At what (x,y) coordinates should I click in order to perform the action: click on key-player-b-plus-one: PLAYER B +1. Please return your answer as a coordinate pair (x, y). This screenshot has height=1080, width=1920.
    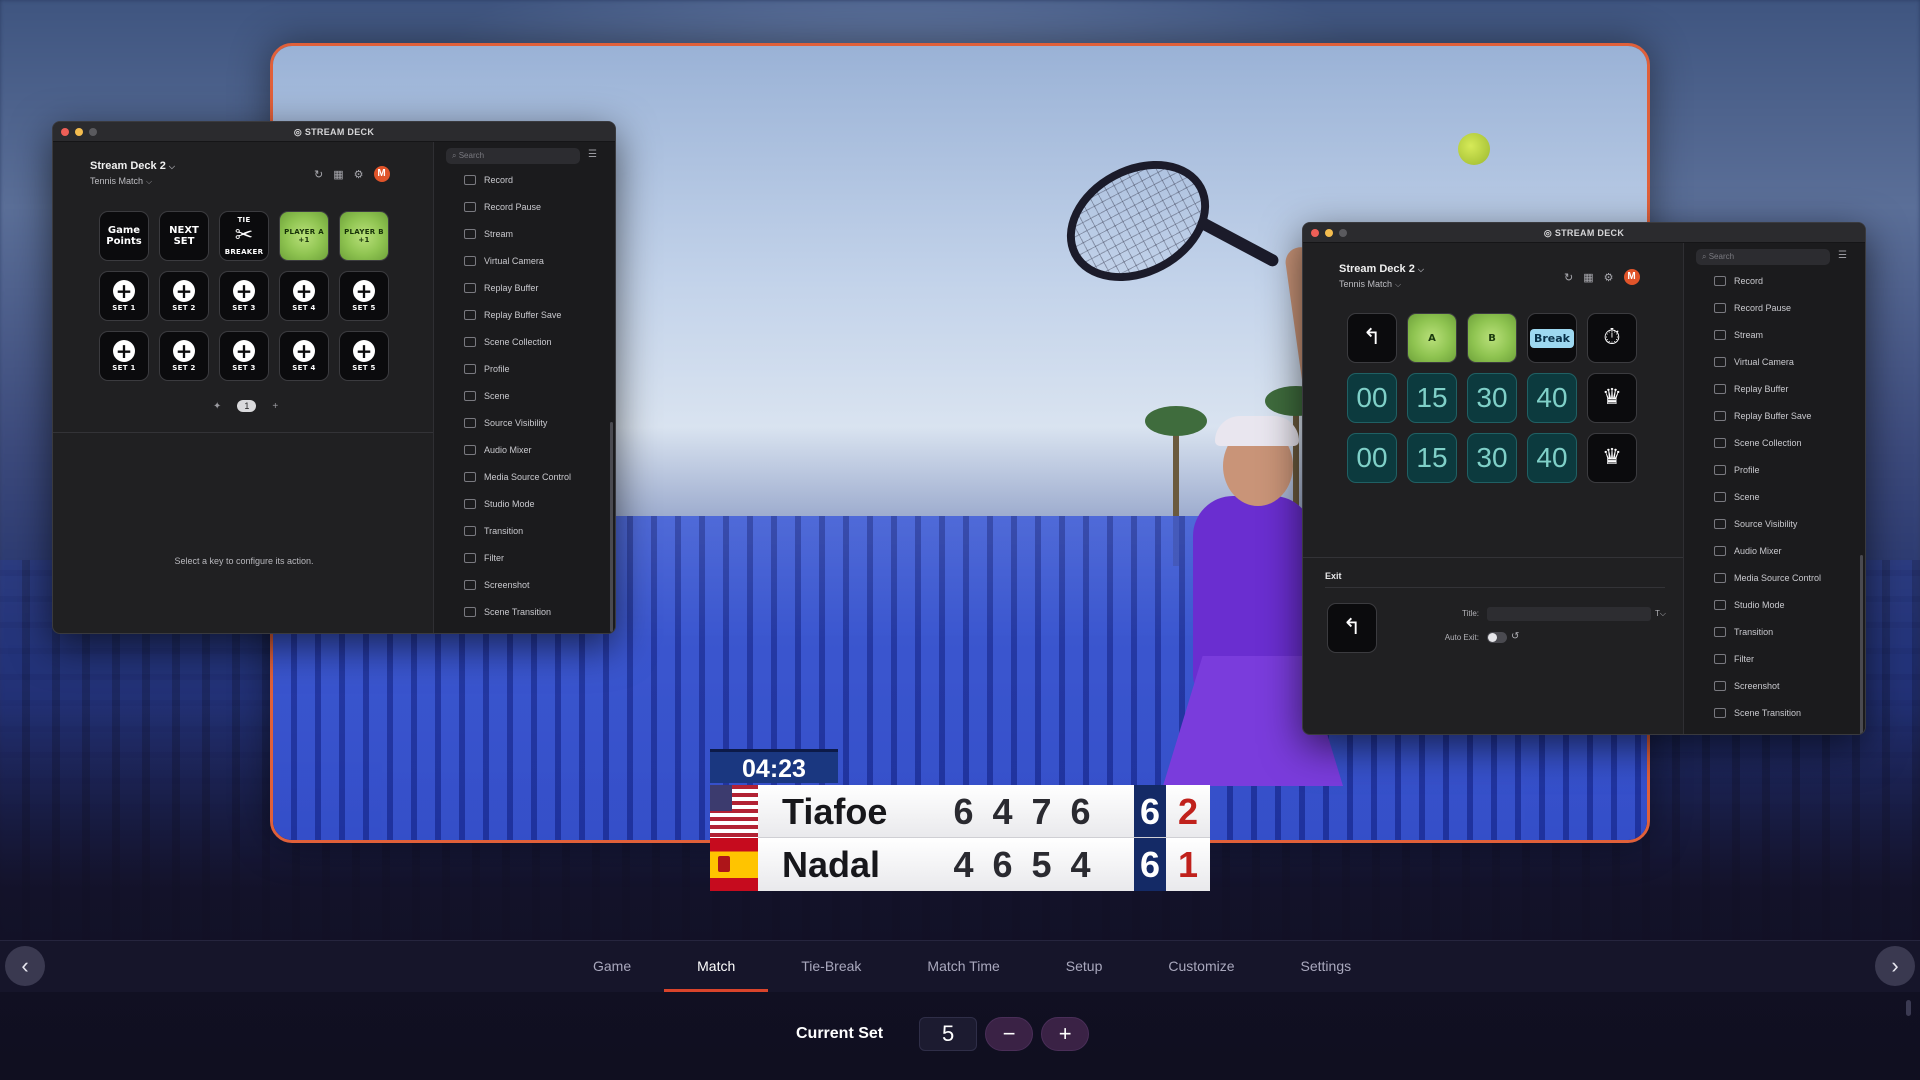
    Looking at the image, I should click on (364, 236).